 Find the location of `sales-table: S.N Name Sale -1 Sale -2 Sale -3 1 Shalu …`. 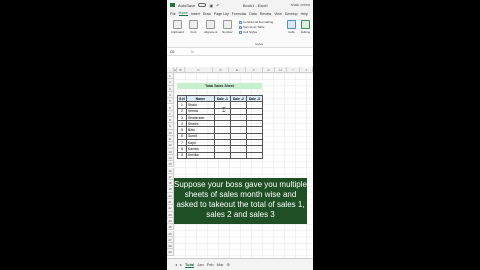

sales-table: S.N Name Sale -1 Sale -2 Sale -3 1 Shalu … is located at coordinates (220, 126).